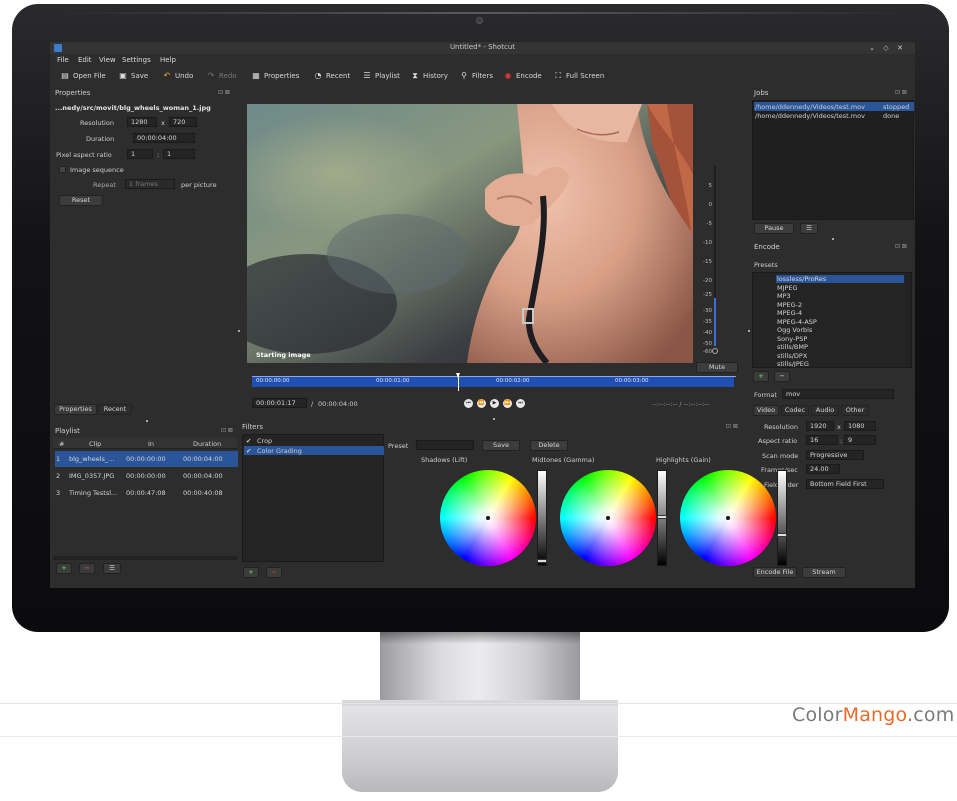 Image resolution: width=957 pixels, height=801 pixels. I want to click on resolution-width-field: 1280, so click(142, 122).